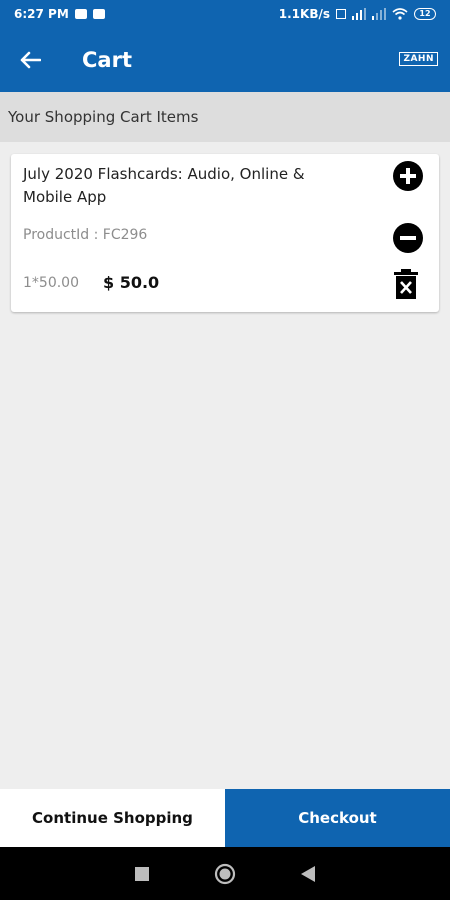  Describe the element at coordinates (112, 818) in the screenshot. I see `continue-shopping-button: Continue Shopping` at that location.